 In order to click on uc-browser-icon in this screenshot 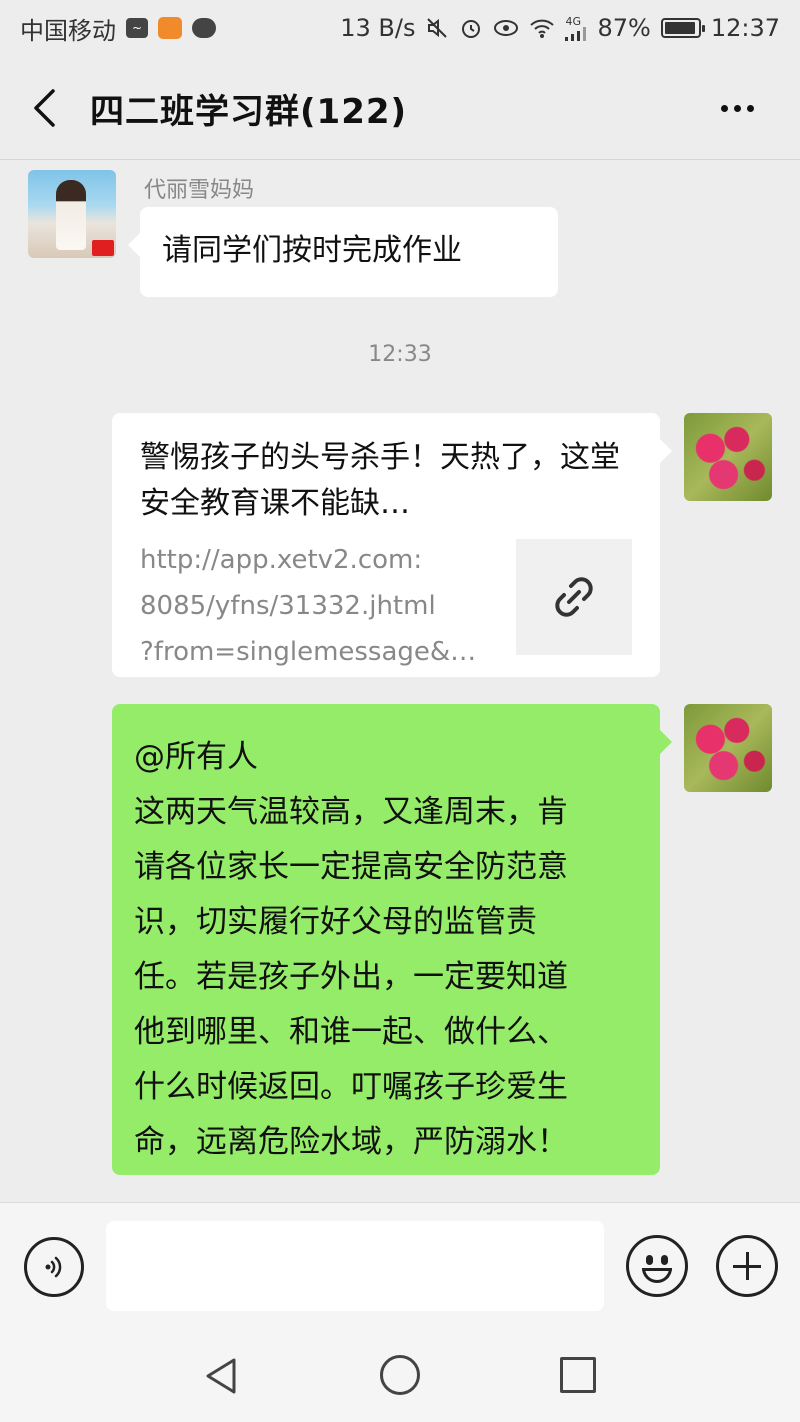, I will do `click(170, 28)`.